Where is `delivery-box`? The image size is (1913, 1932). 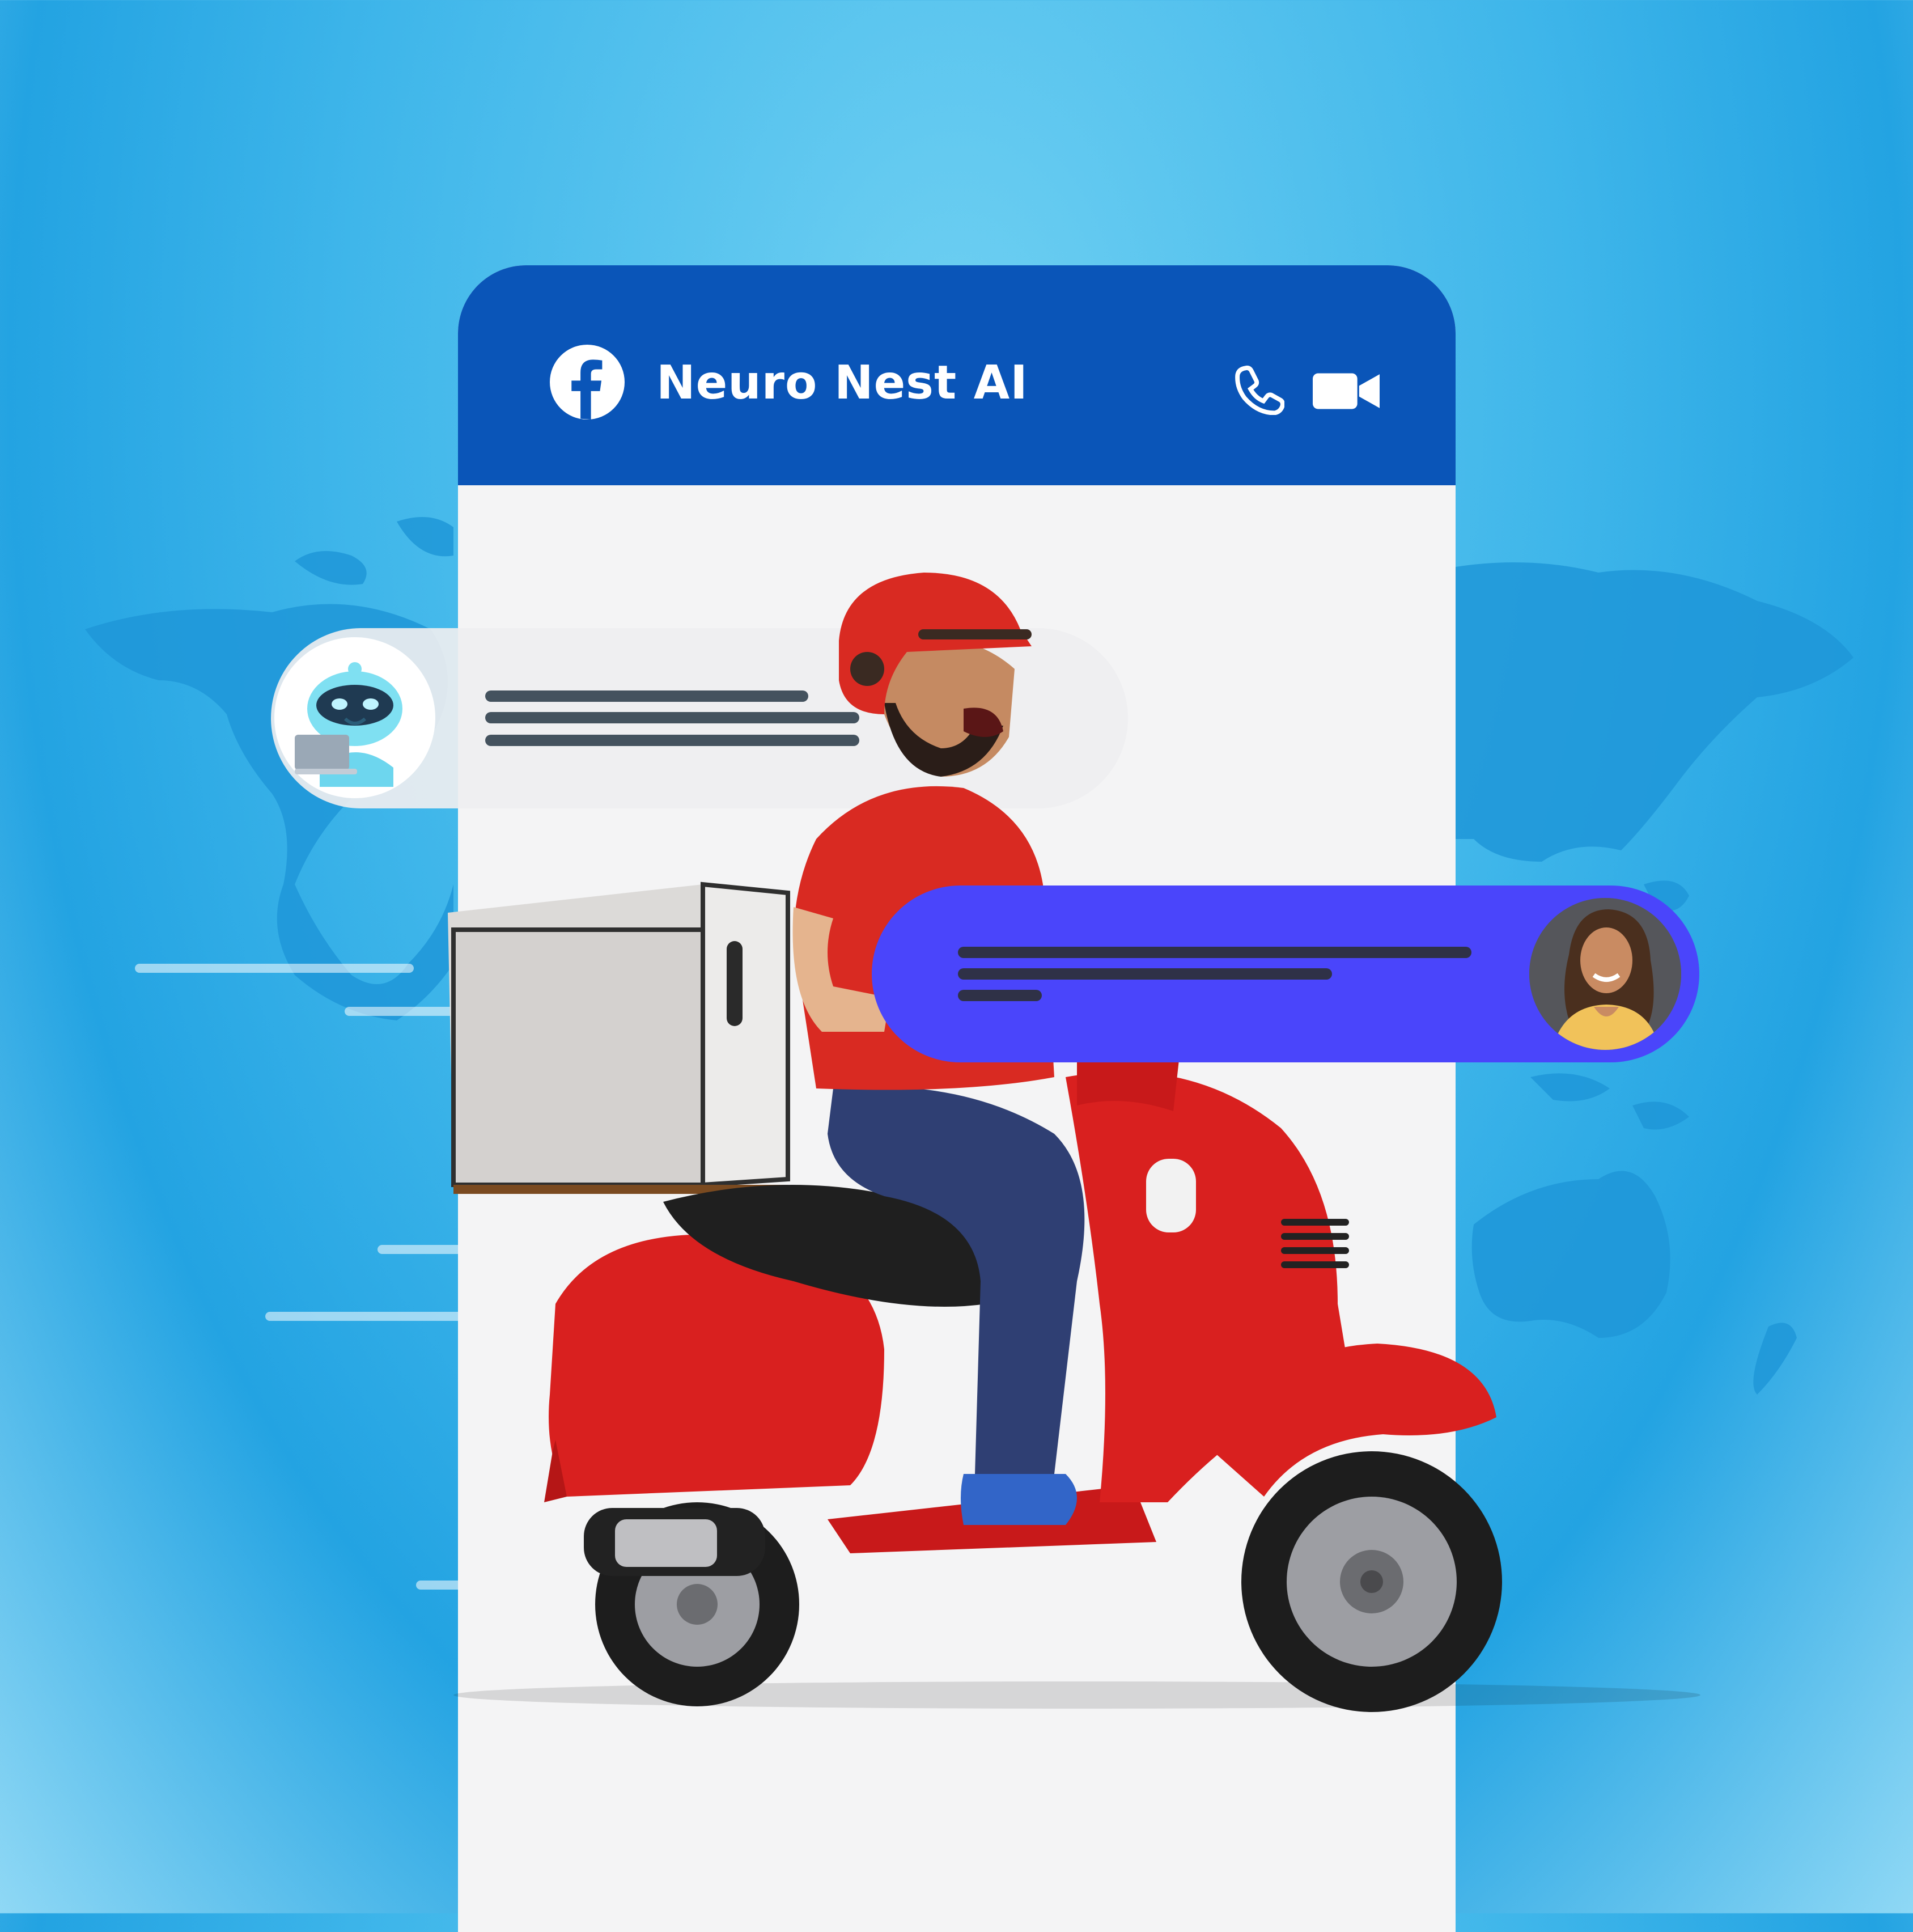
delivery-box is located at coordinates (619, 1038).